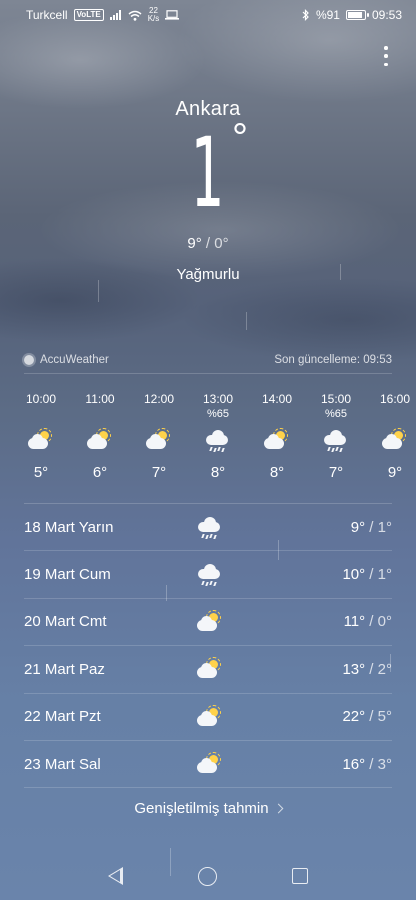 This screenshot has height=900, width=416. I want to click on bluetooth-icon, so click(305, 15).